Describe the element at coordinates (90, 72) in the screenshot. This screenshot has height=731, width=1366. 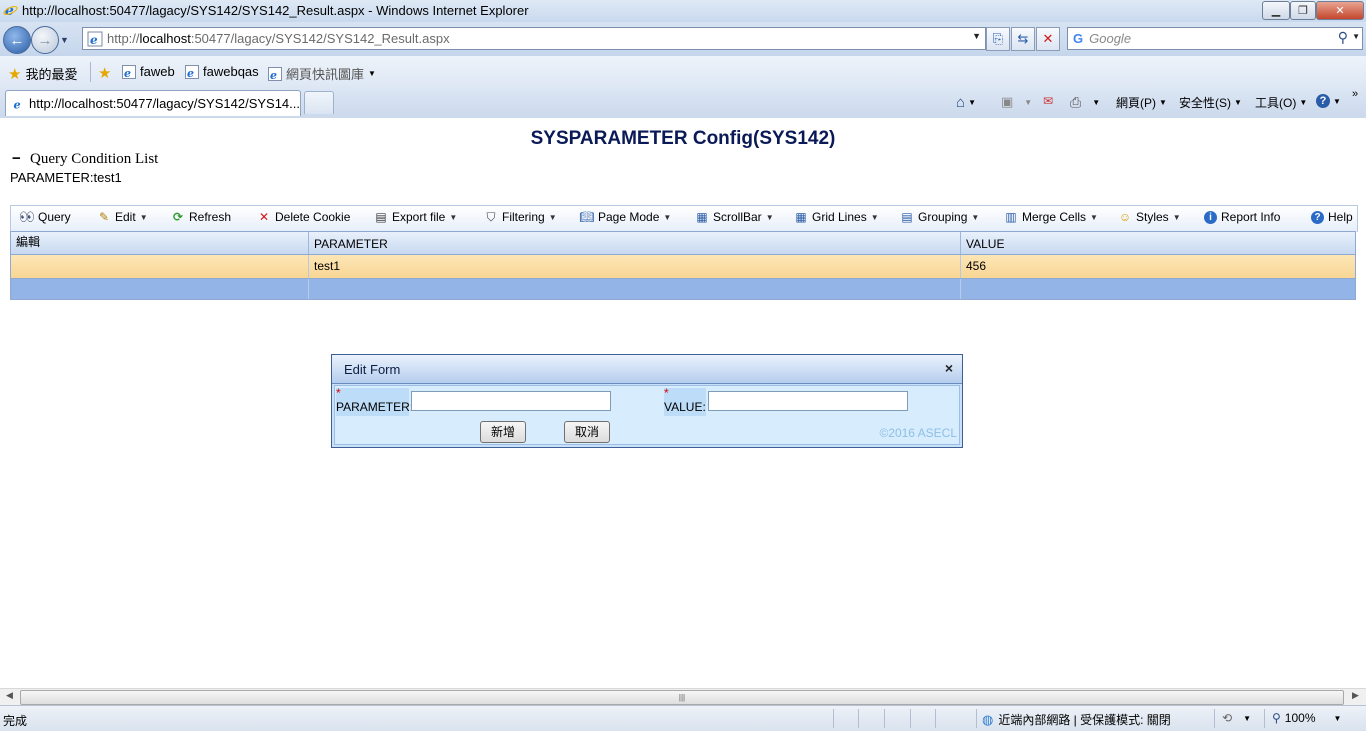
I see `favorites-divider` at that location.